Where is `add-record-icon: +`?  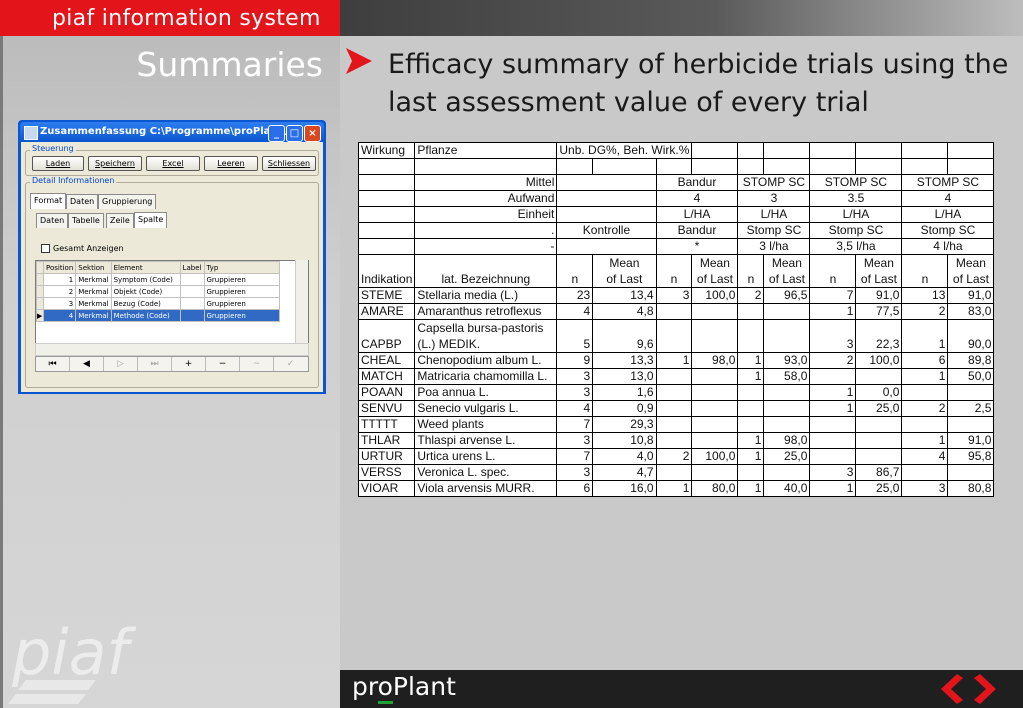 add-record-icon: + is located at coordinates (189, 364).